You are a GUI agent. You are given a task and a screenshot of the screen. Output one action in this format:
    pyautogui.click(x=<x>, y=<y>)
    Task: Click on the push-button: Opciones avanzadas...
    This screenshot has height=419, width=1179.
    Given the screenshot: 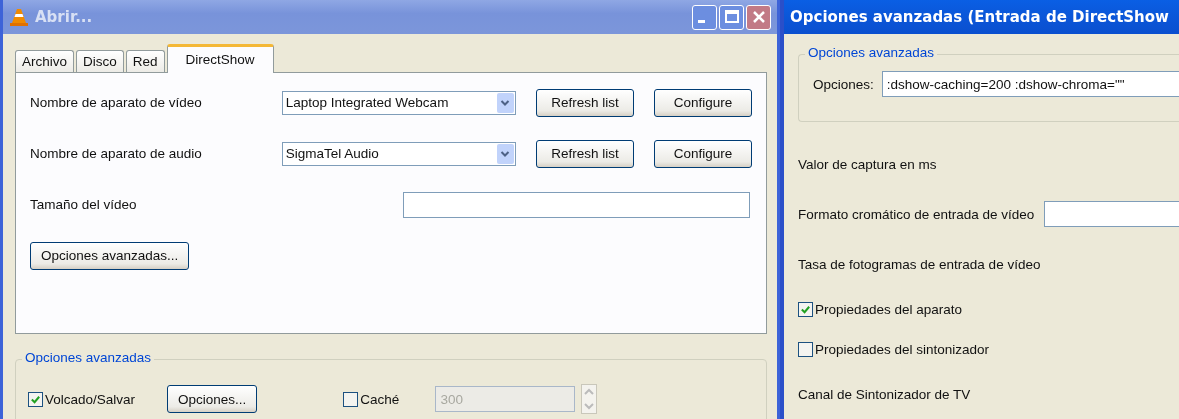 What is the action you would take?
    pyautogui.click(x=110, y=255)
    